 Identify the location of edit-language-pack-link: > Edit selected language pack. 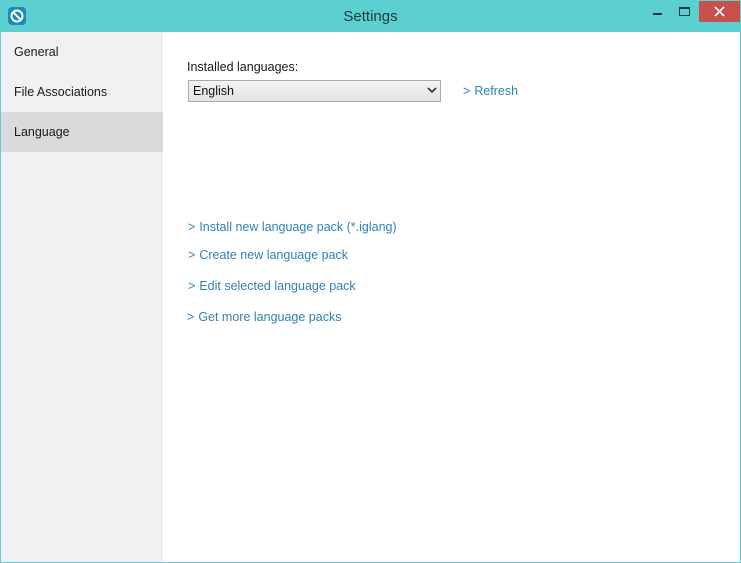
(272, 286).